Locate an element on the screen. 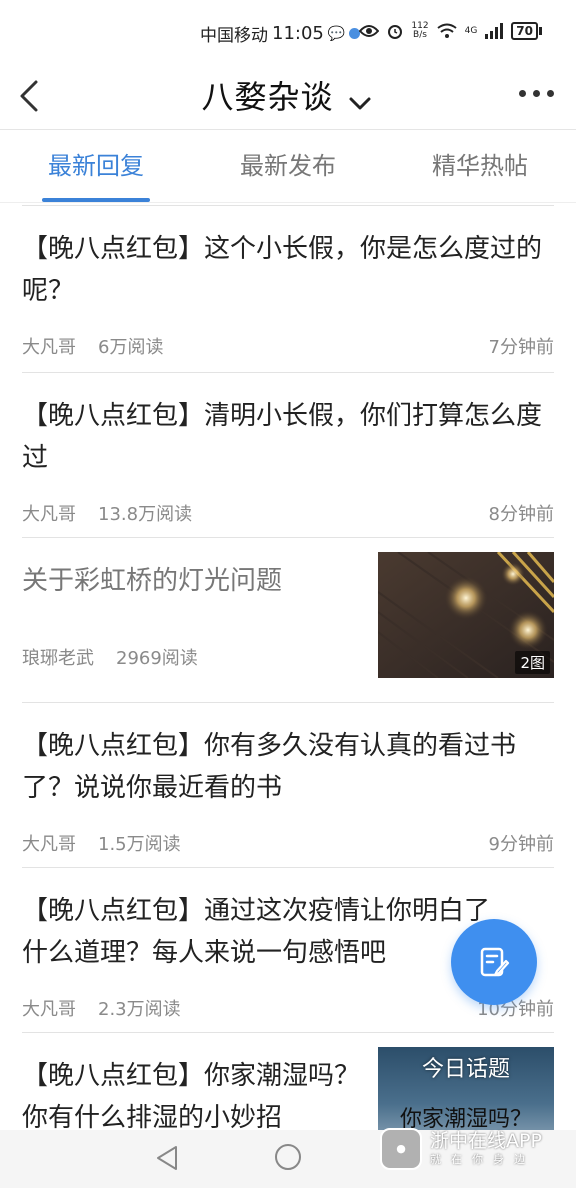 Image resolution: width=576 pixels, height=1188 pixels. watermark-text: 浙中在线APP 就在你身边 is located at coordinates (486, 1149).